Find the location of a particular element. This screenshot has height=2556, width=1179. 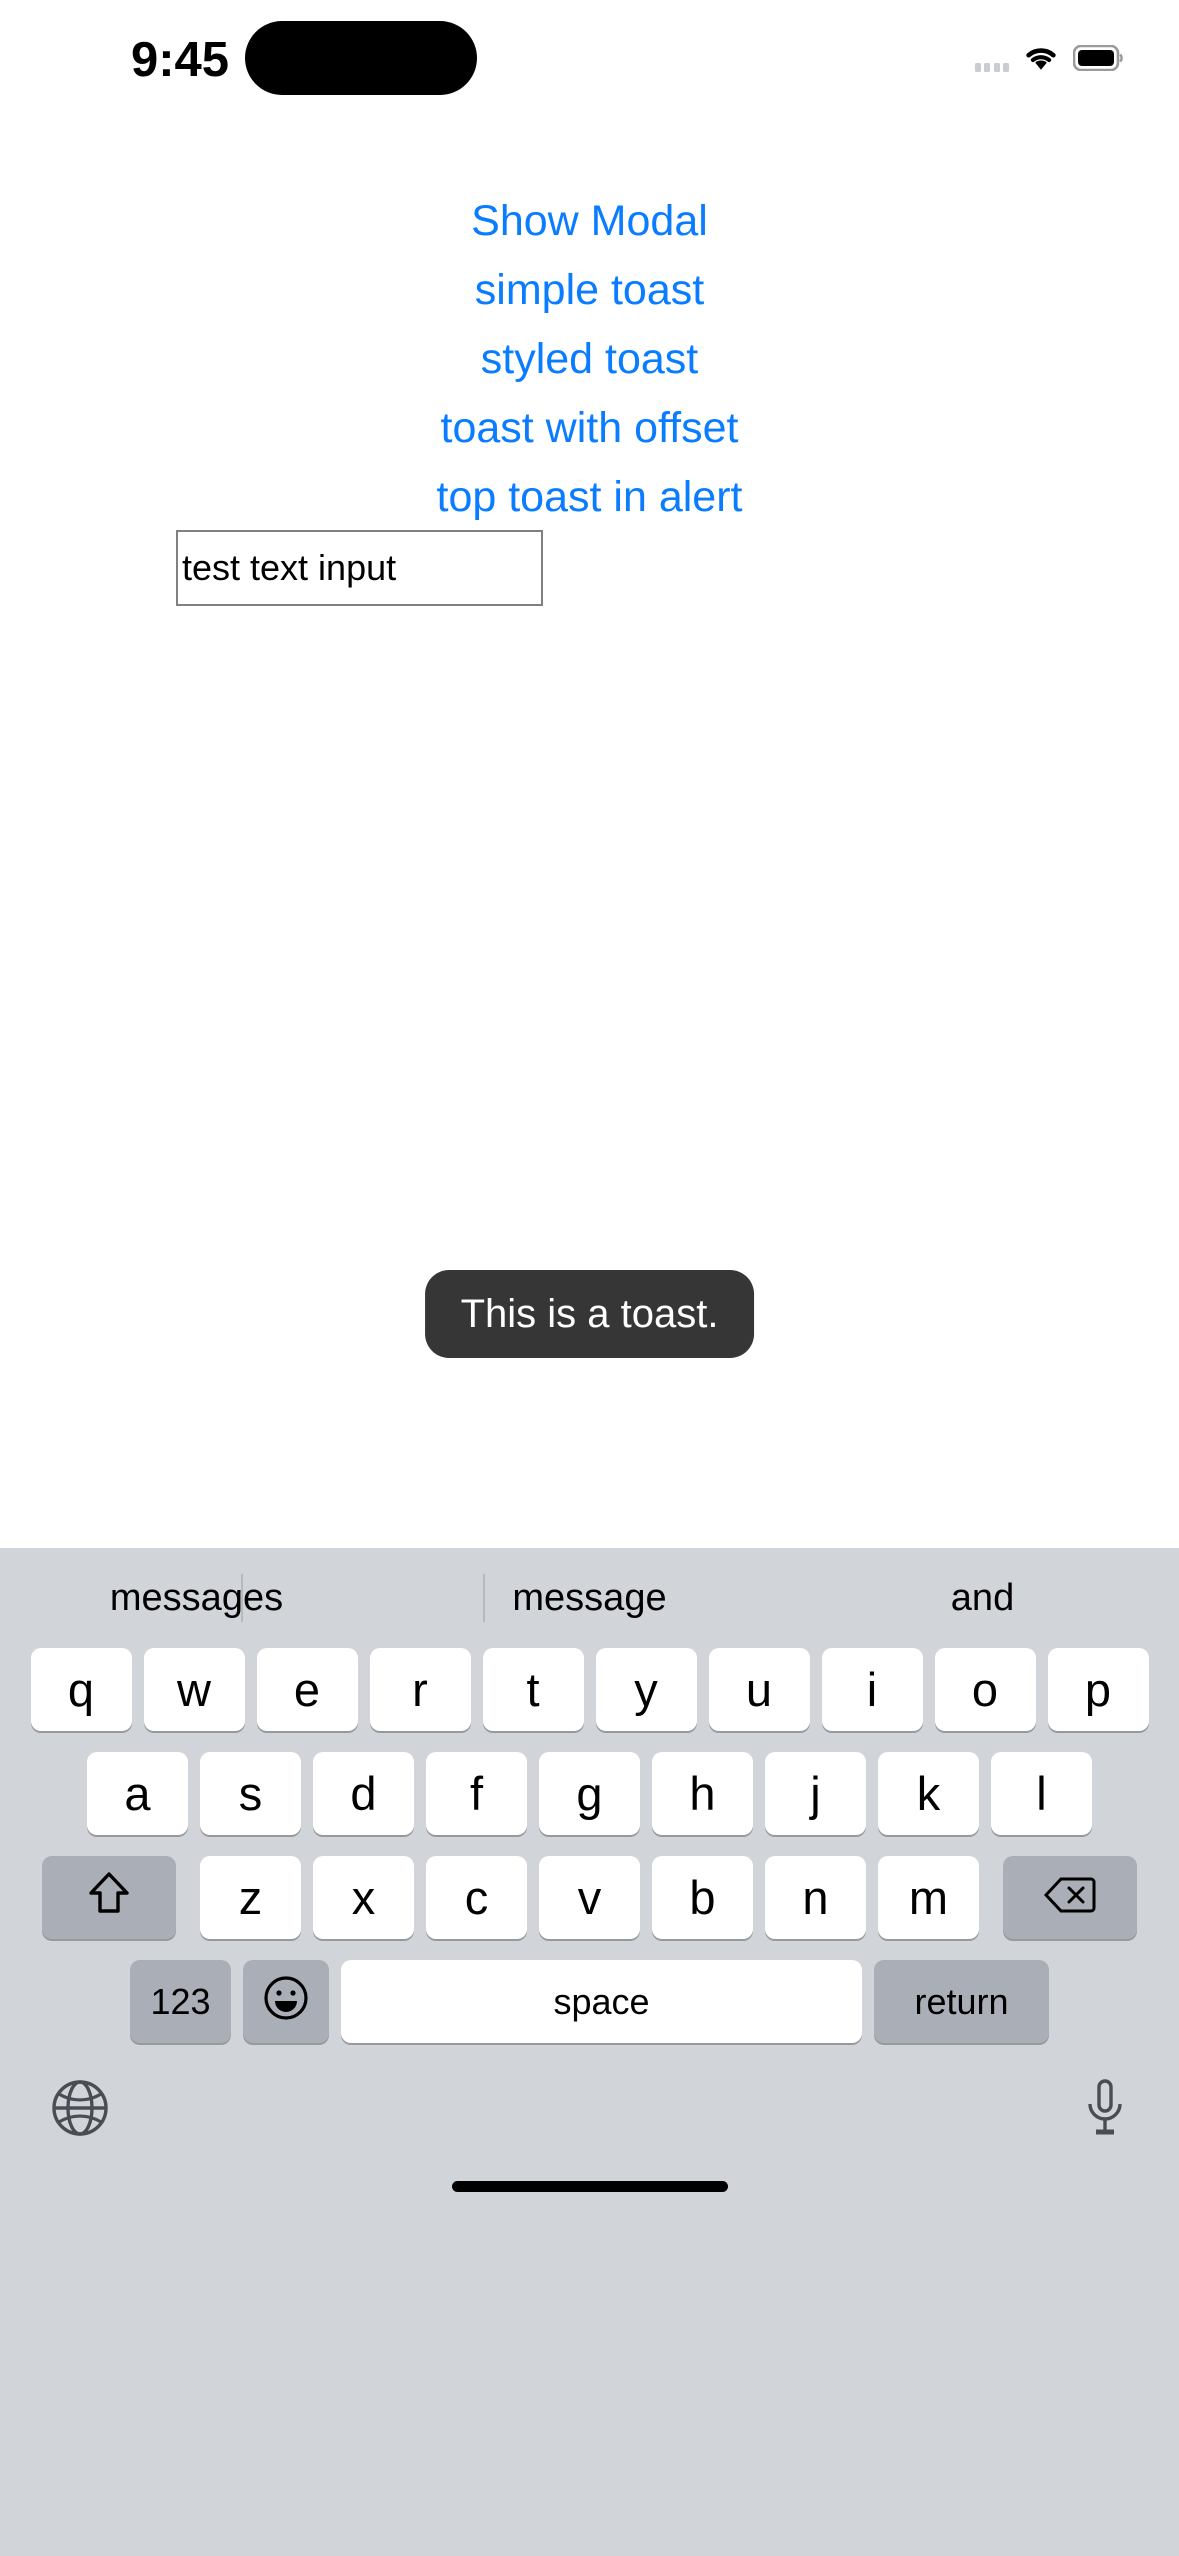

status-bar: 9:45 is located at coordinates (589, 62).